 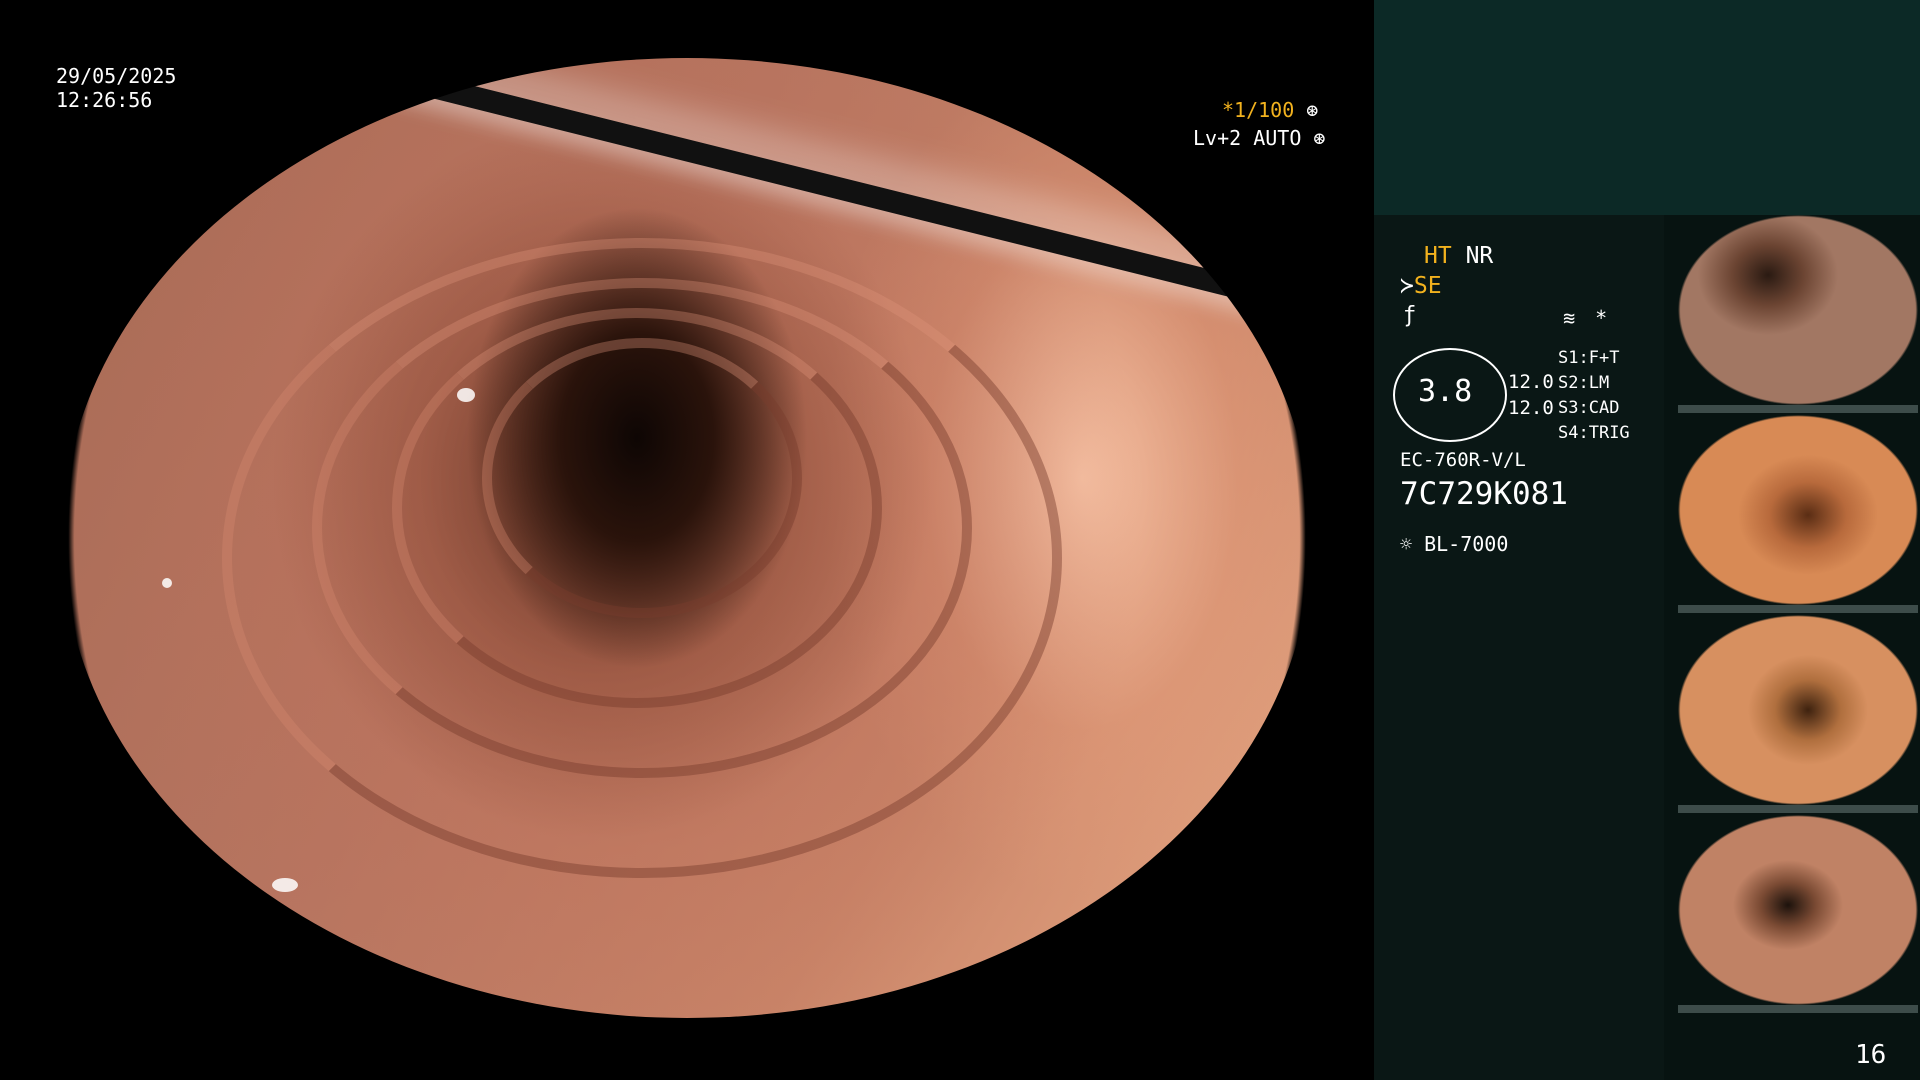 What do you see at coordinates (1599, 383) in the screenshot?
I see `switch-value: LM` at bounding box center [1599, 383].